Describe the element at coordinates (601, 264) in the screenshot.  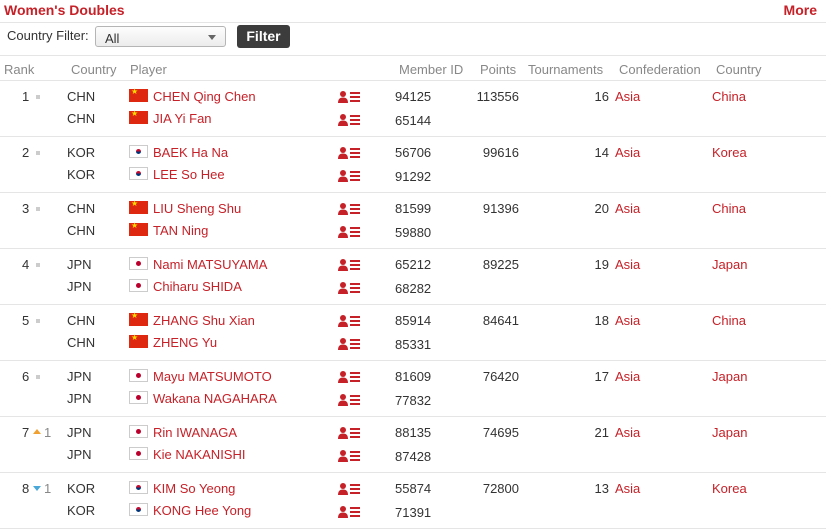
I see `tournaments-value: 19` at that location.